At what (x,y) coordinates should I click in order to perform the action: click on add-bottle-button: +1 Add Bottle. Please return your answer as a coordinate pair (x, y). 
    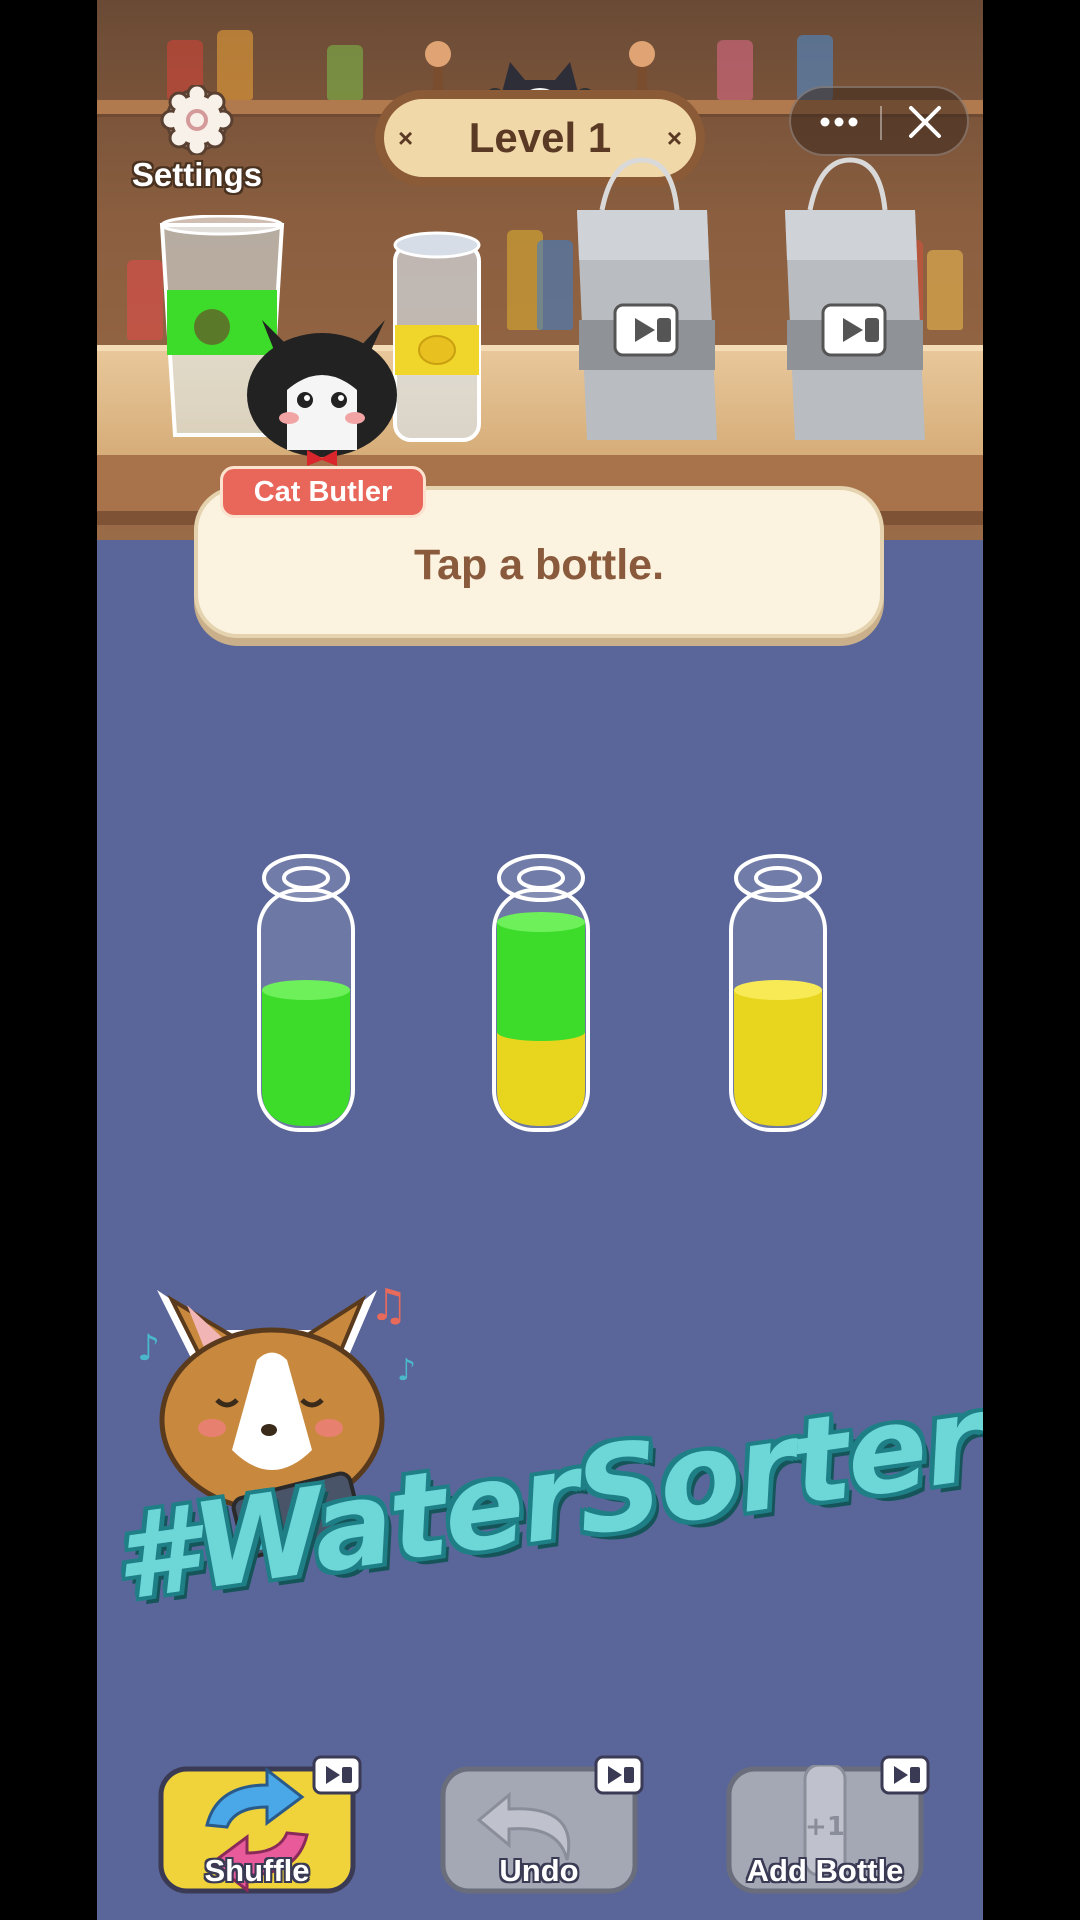
    Looking at the image, I should click on (827, 1825).